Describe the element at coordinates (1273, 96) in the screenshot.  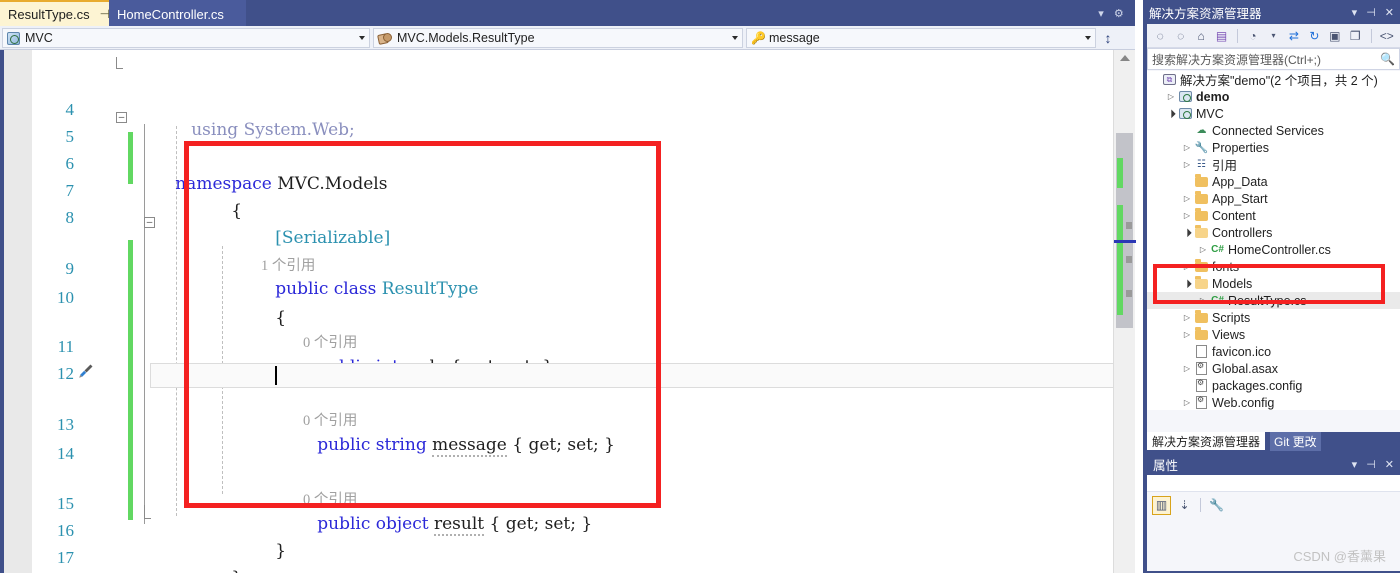
I see `tree-item: ▷ demo` at that location.